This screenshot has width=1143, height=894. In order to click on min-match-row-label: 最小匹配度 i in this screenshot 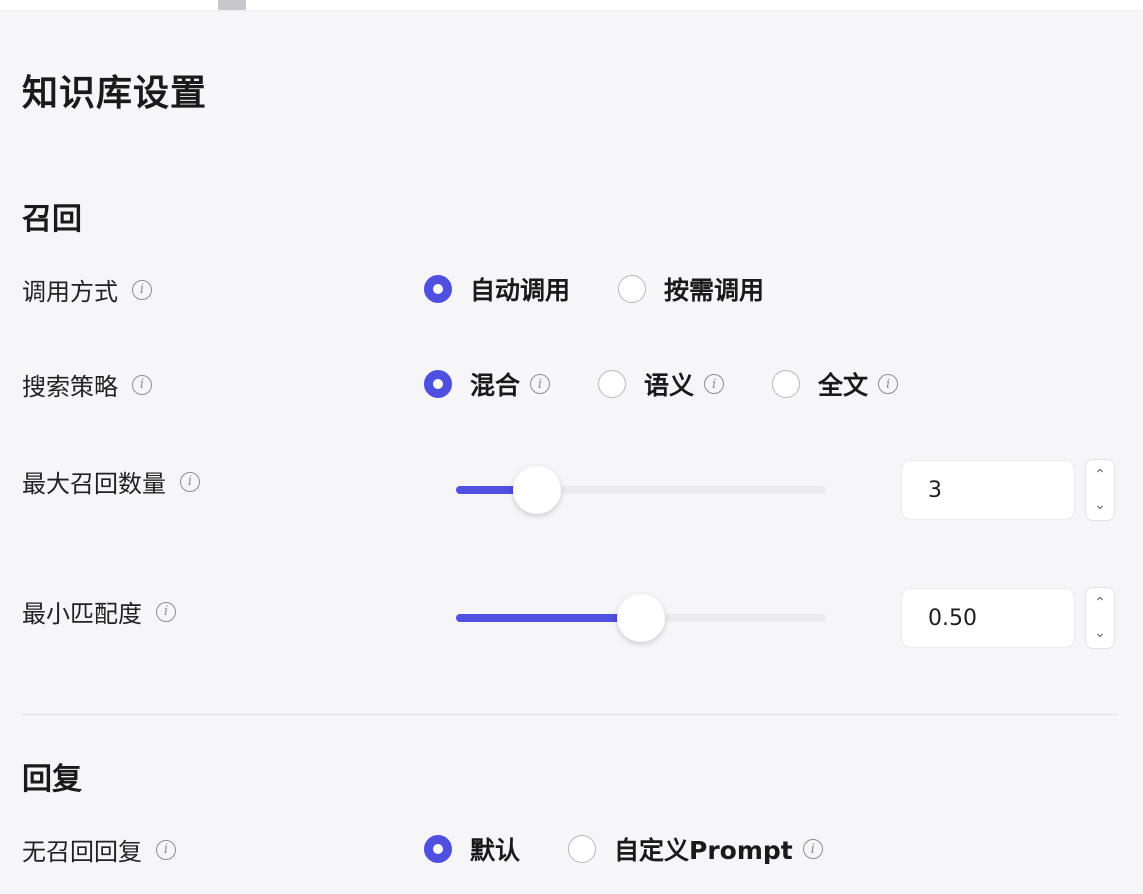, I will do `click(99, 611)`.